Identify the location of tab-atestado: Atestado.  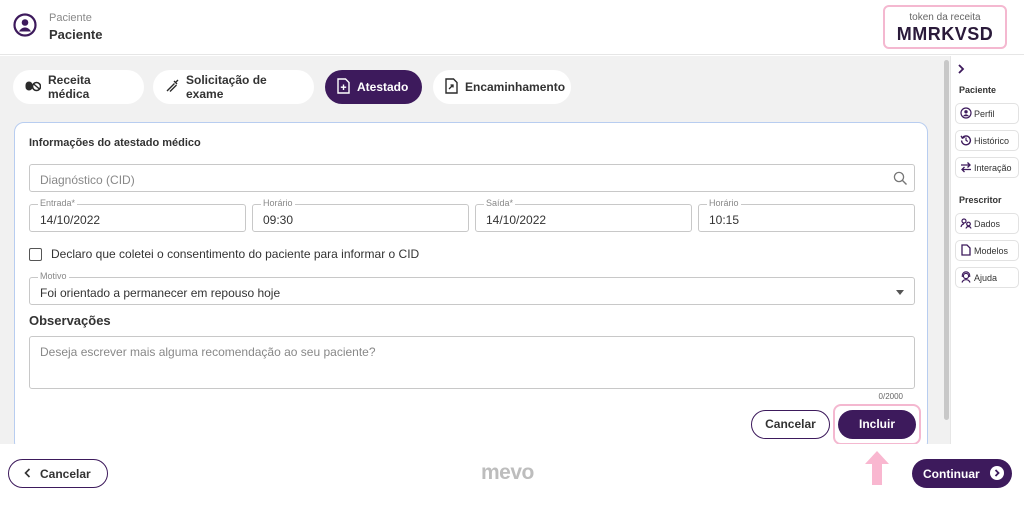
(373, 87).